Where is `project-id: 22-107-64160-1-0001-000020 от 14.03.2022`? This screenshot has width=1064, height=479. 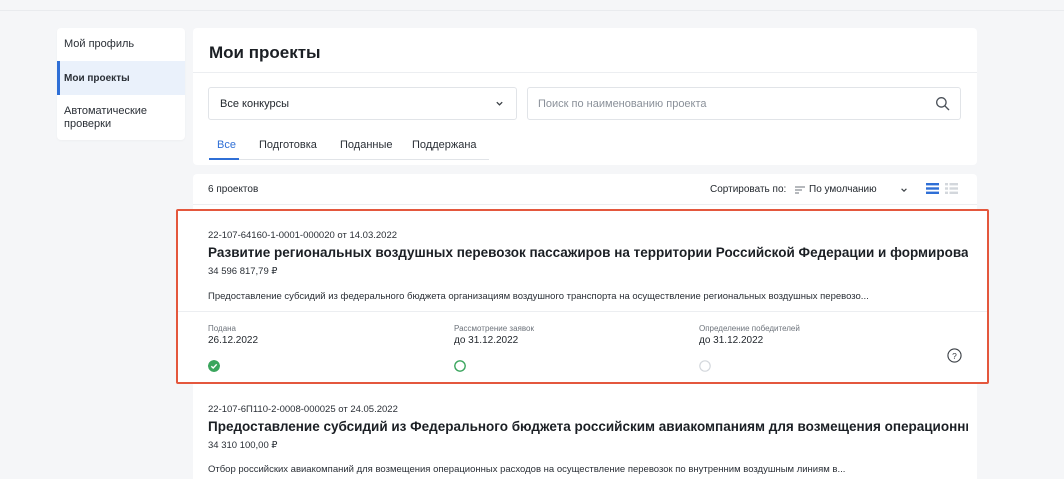 project-id: 22-107-64160-1-0001-000020 от 14.03.2022 is located at coordinates (303, 235).